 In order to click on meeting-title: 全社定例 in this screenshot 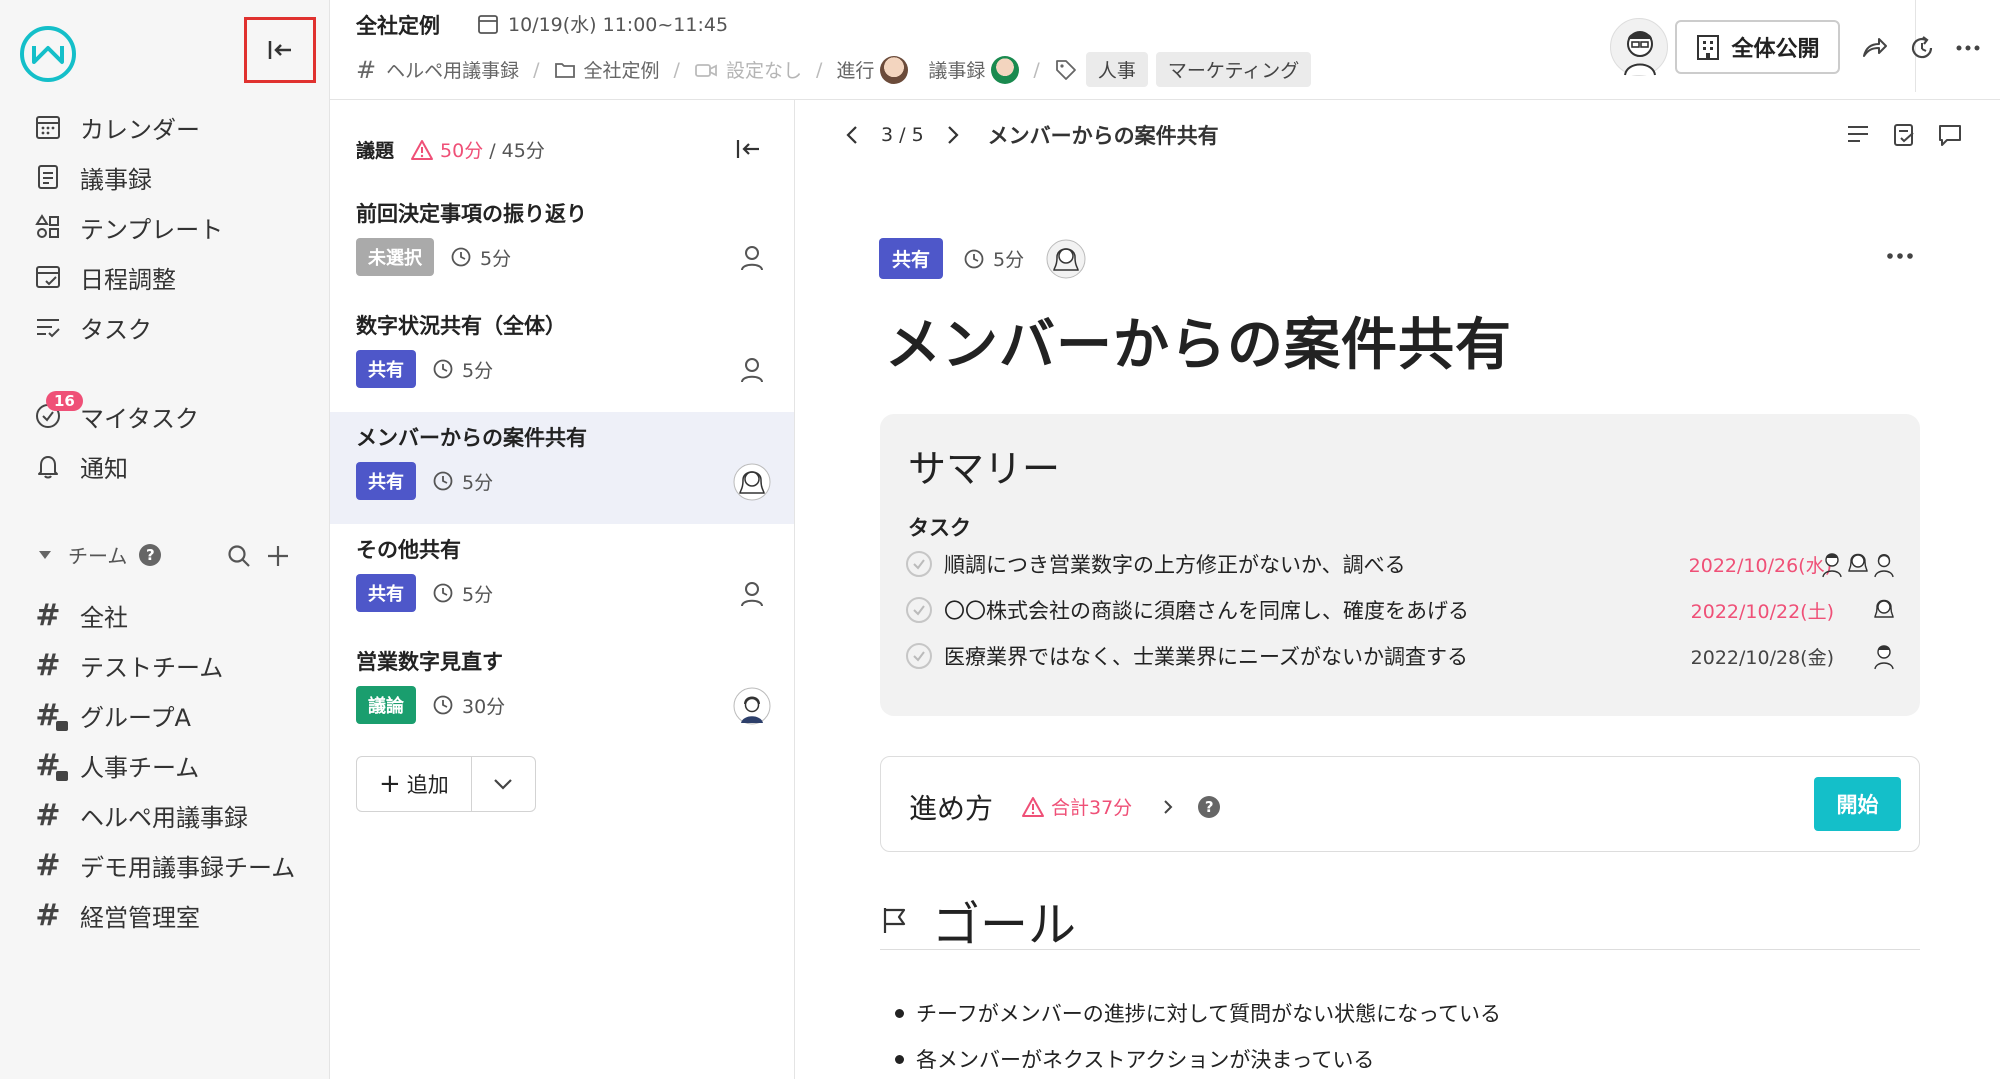, I will do `click(398, 25)`.